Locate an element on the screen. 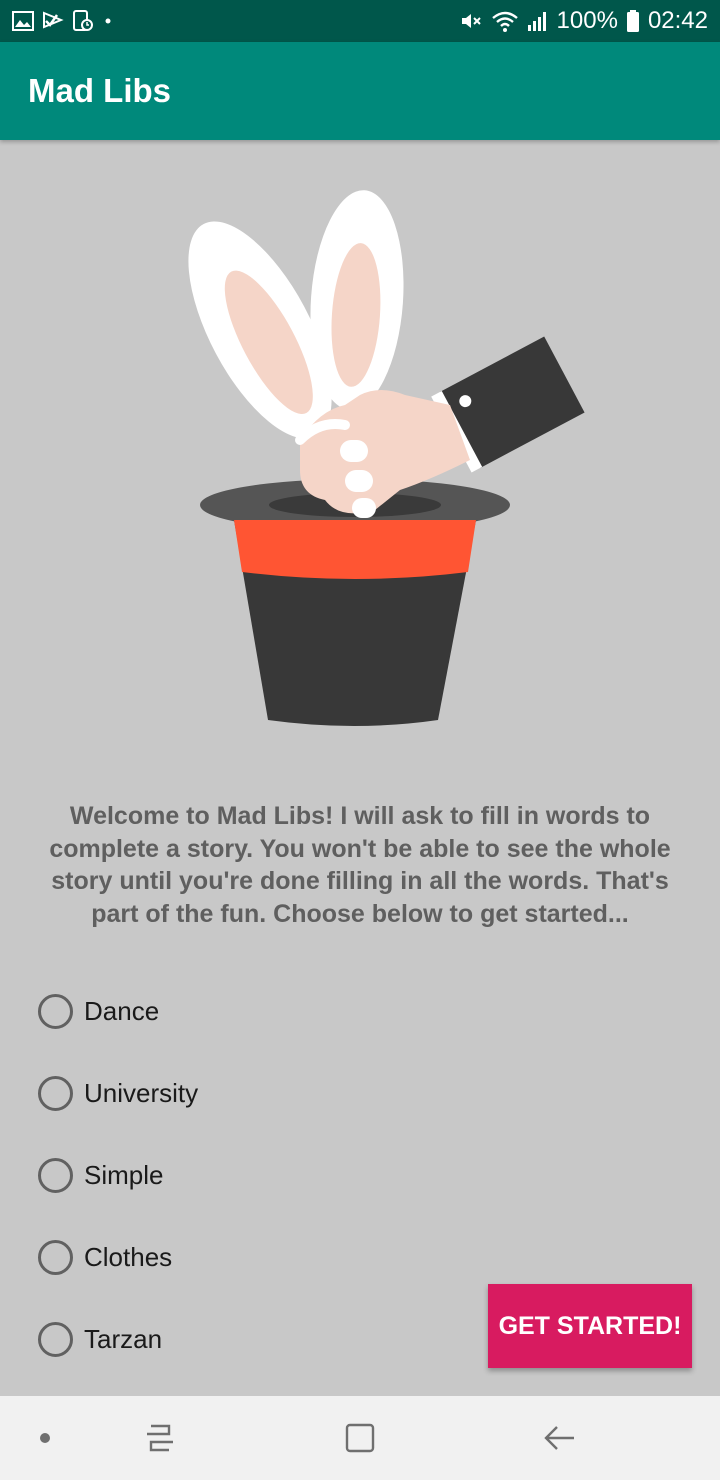 The image size is (720, 1480). wifi-icon is located at coordinates (505, 21).